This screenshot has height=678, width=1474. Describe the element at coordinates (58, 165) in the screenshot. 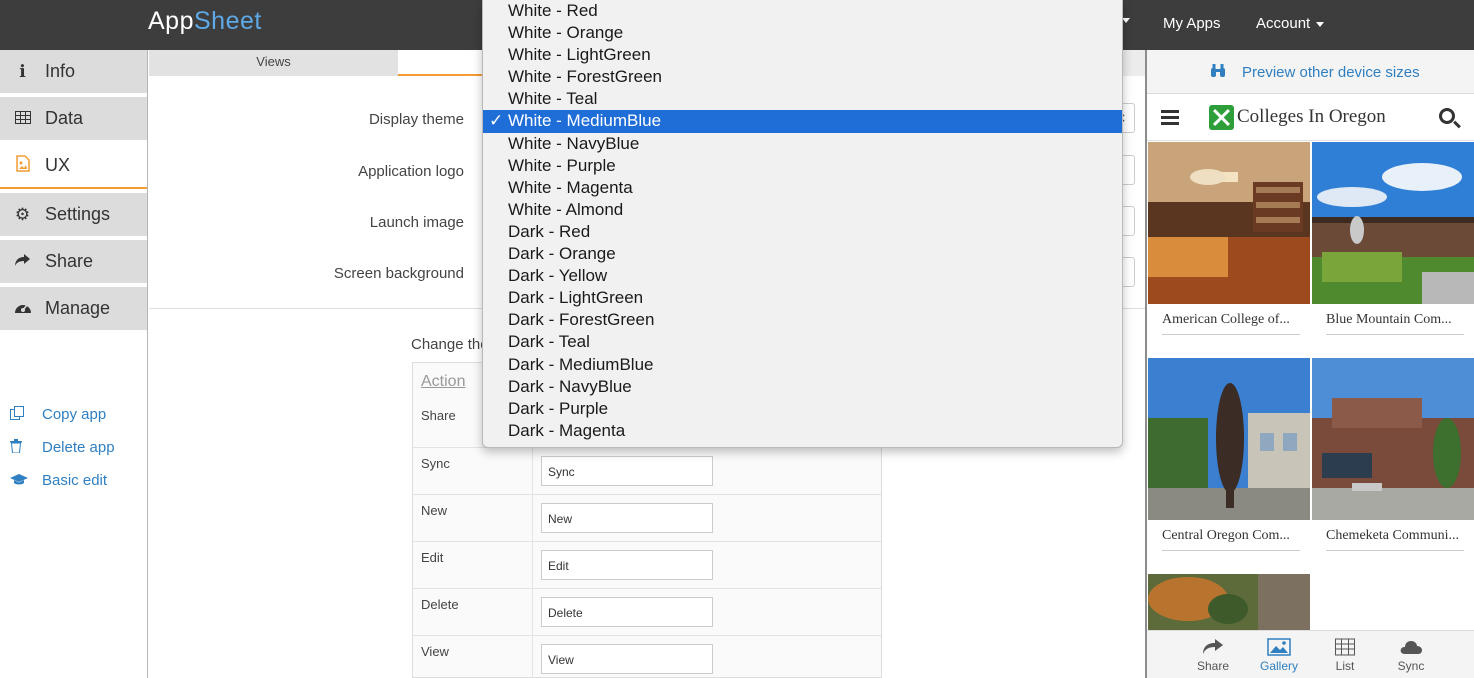

I see `sidebar-item-label: UX` at that location.